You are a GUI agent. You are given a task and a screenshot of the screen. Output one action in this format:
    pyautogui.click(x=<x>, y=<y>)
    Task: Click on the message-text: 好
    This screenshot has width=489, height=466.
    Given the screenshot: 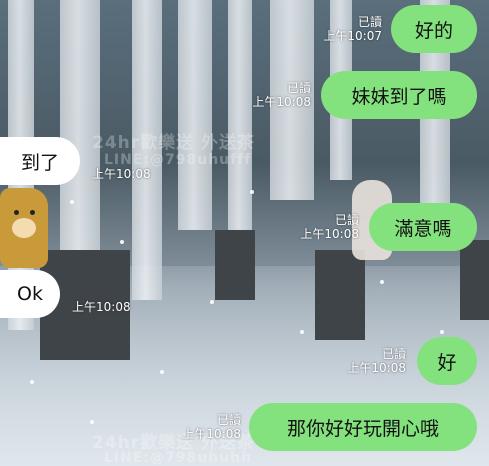 What is the action you would take?
    pyautogui.click(x=447, y=362)
    